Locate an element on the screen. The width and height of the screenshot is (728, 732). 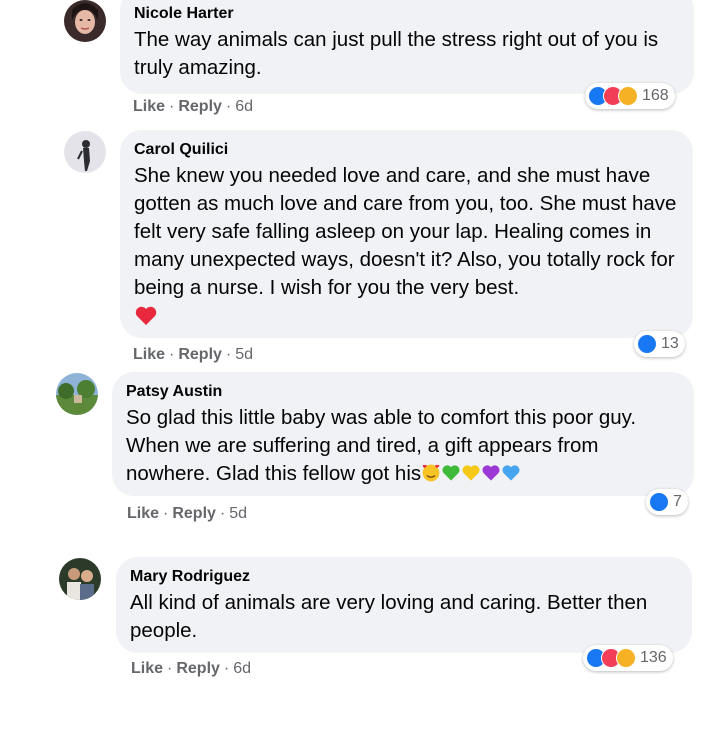
reaction-summary: 7 is located at coordinates (667, 502).